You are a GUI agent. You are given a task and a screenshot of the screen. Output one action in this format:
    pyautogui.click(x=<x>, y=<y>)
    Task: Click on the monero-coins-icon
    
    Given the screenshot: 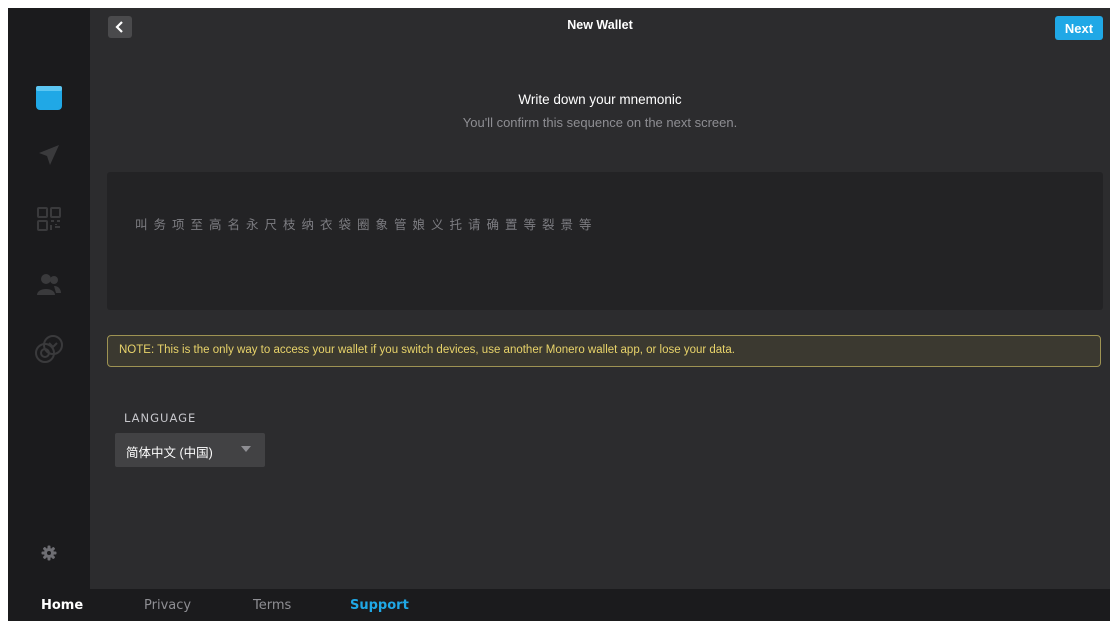 What is the action you would take?
    pyautogui.click(x=49, y=349)
    